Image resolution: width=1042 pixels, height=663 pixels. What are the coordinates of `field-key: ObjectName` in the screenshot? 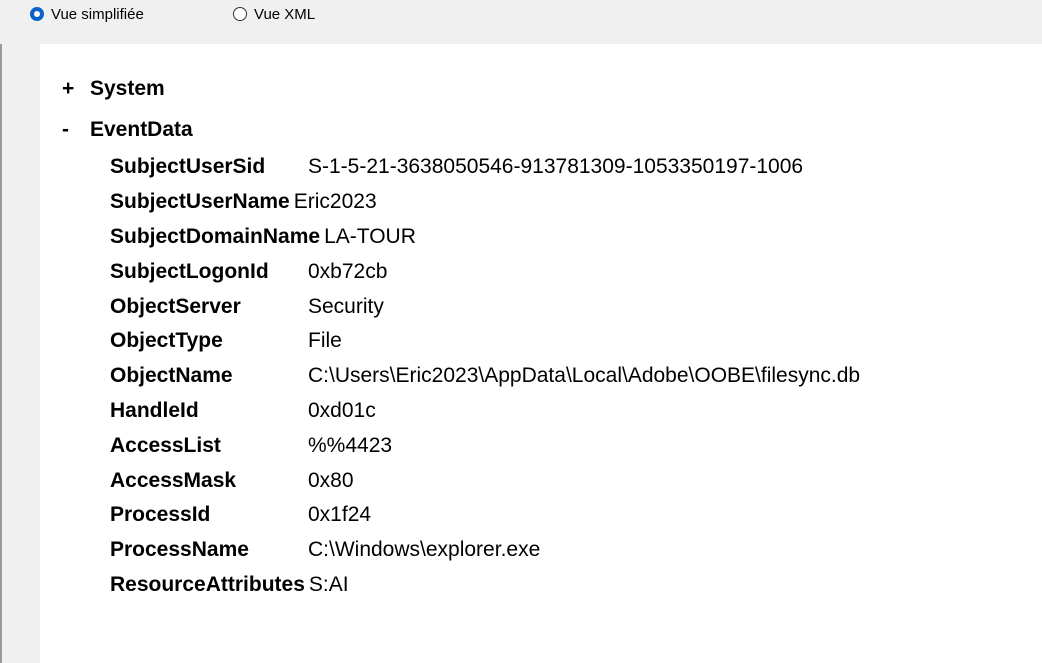 It's located at (171, 376).